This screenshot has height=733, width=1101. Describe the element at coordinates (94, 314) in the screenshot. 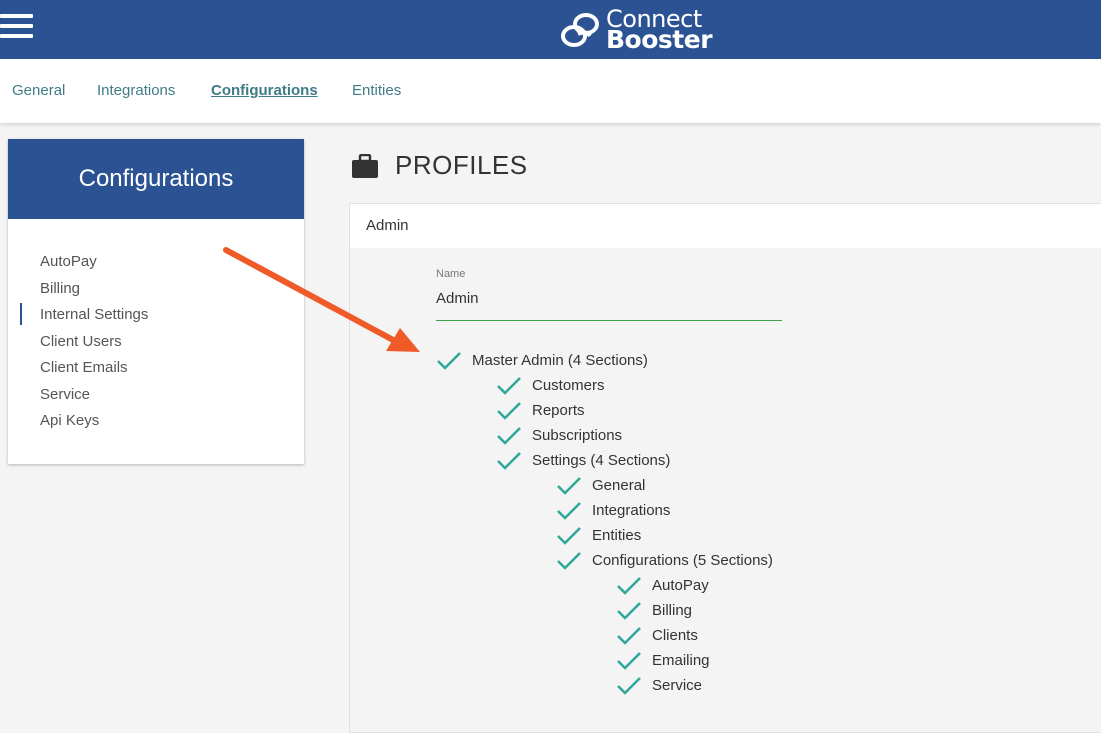

I see `sidebar-item-internal-settings: Internal Settings` at that location.